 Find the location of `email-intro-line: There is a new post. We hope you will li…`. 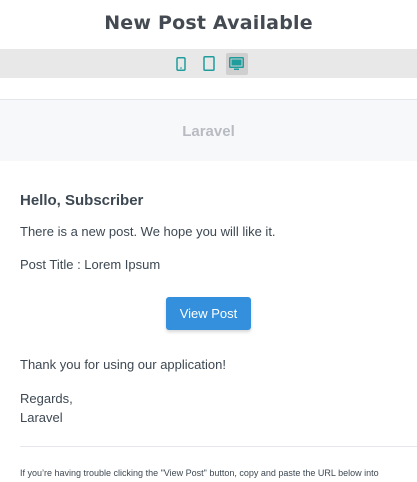

email-intro-line: There is a new post. We hope you will li… is located at coordinates (148, 231).